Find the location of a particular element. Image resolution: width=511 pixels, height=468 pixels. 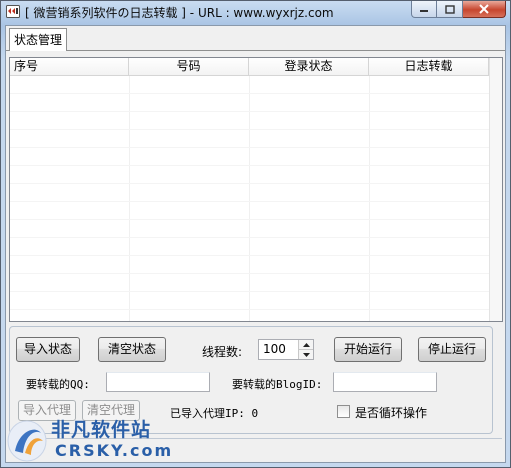

vertical-scrollbar is located at coordinates (495, 189).